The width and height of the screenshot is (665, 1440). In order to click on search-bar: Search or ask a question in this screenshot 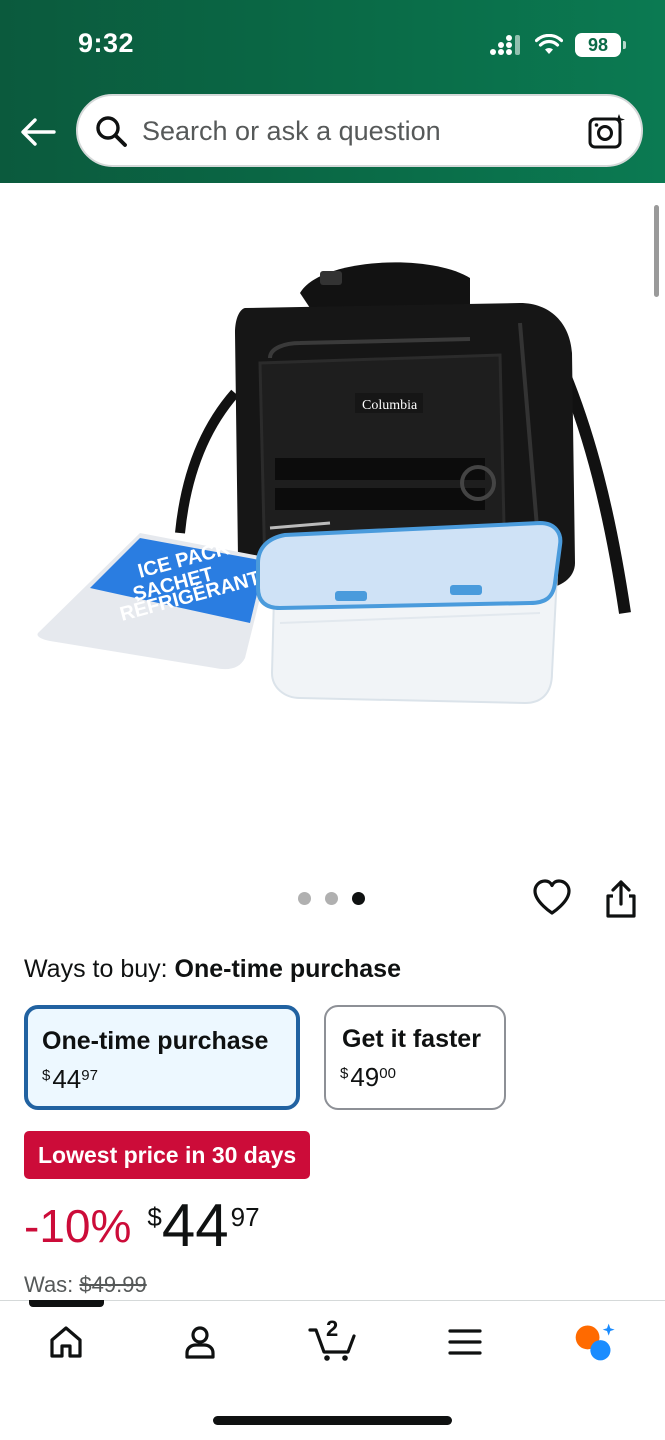, I will do `click(359, 130)`.